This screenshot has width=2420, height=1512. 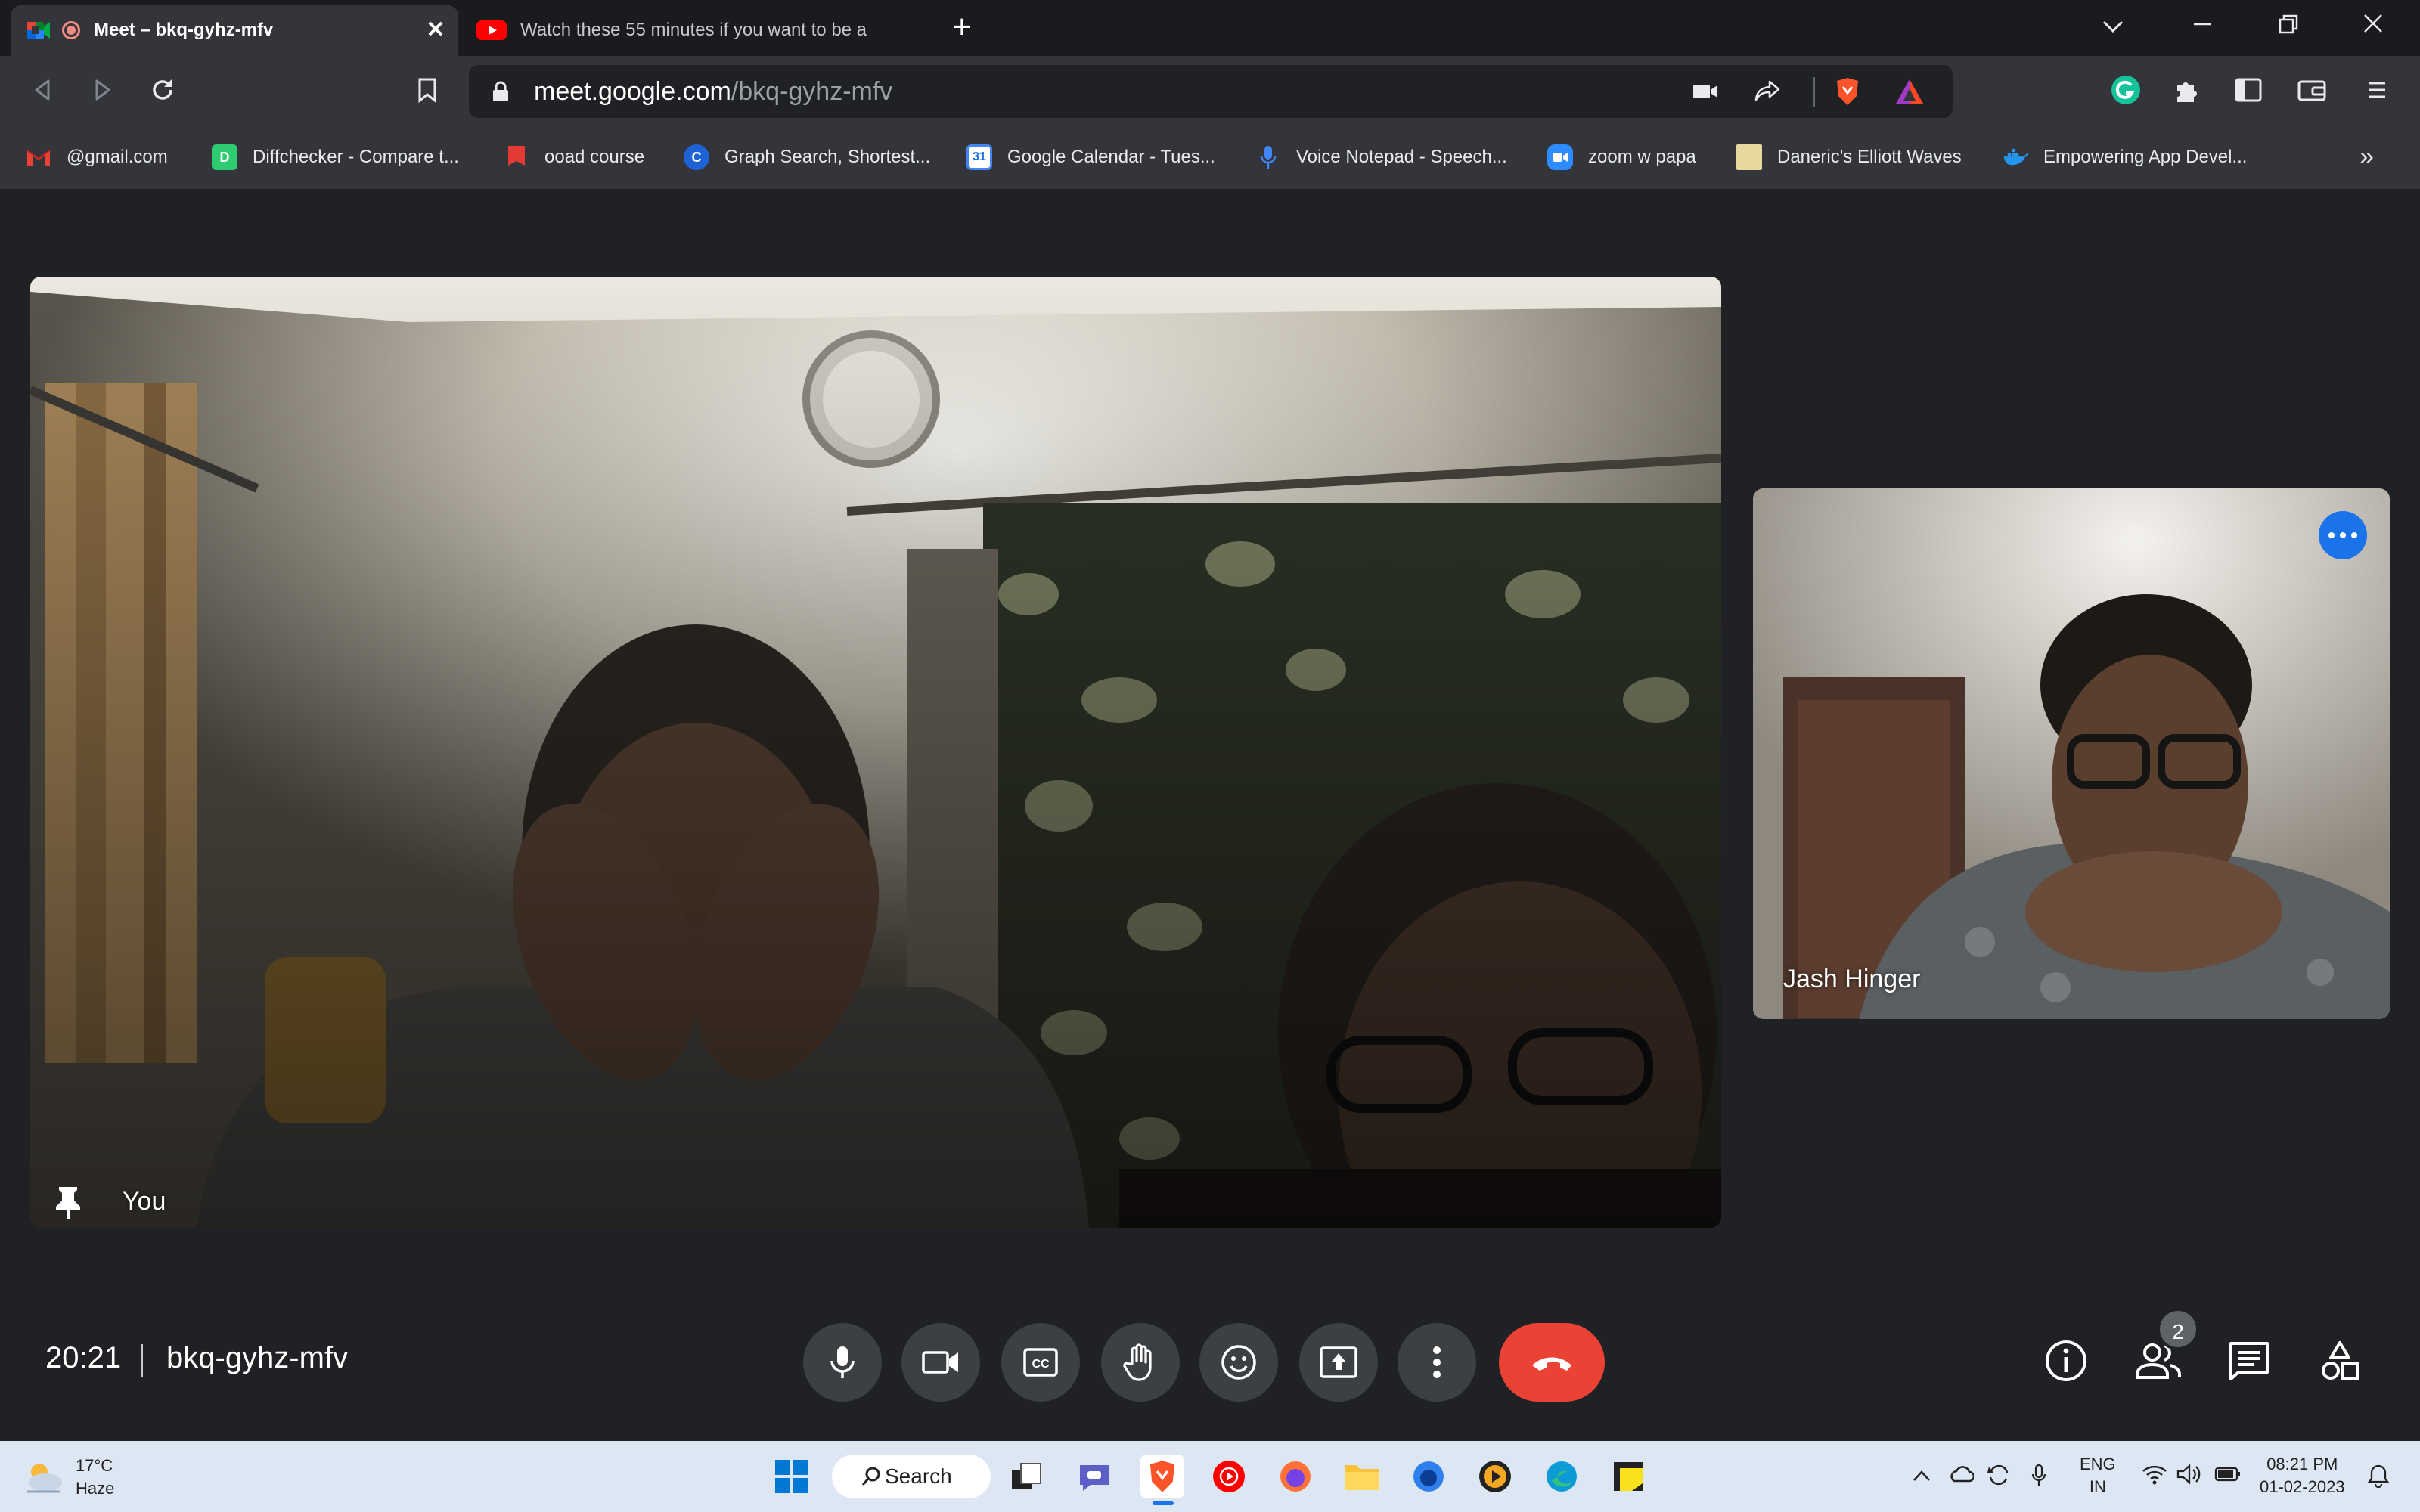 I want to click on forward-button, so click(x=102, y=90).